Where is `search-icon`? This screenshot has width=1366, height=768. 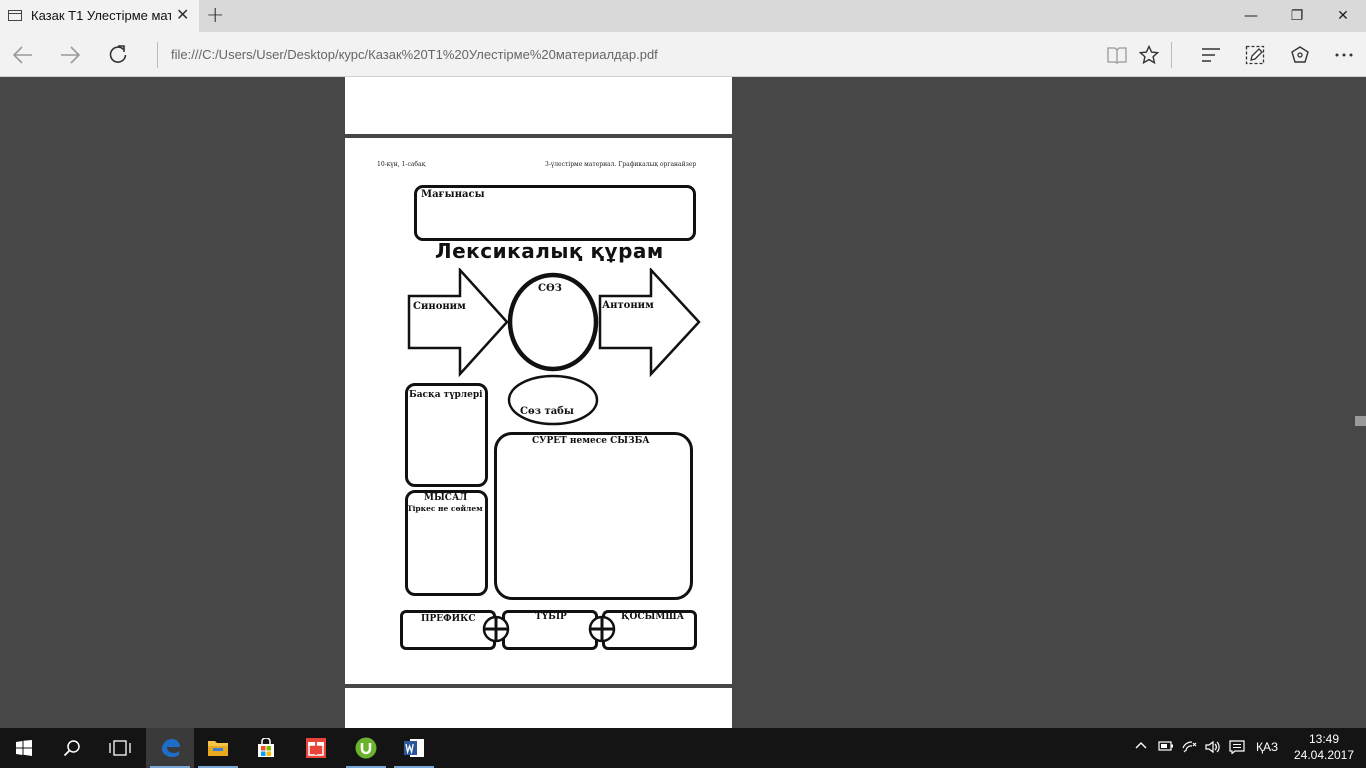
search-icon is located at coordinates (72, 748).